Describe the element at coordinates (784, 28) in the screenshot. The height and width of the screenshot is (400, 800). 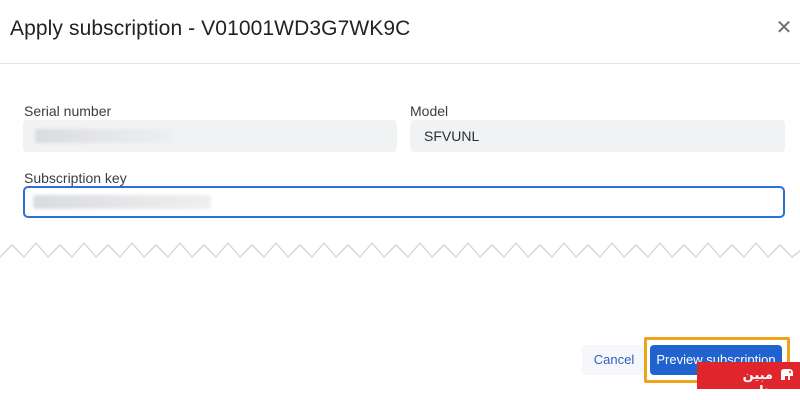
I see `close-icon: ✕` at that location.